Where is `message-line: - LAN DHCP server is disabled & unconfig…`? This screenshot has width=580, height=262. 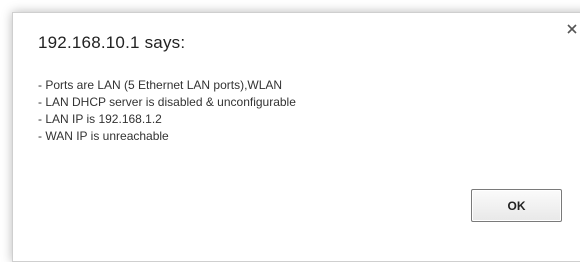 message-line: - LAN DHCP server is disabled & unconfig… is located at coordinates (167, 102).